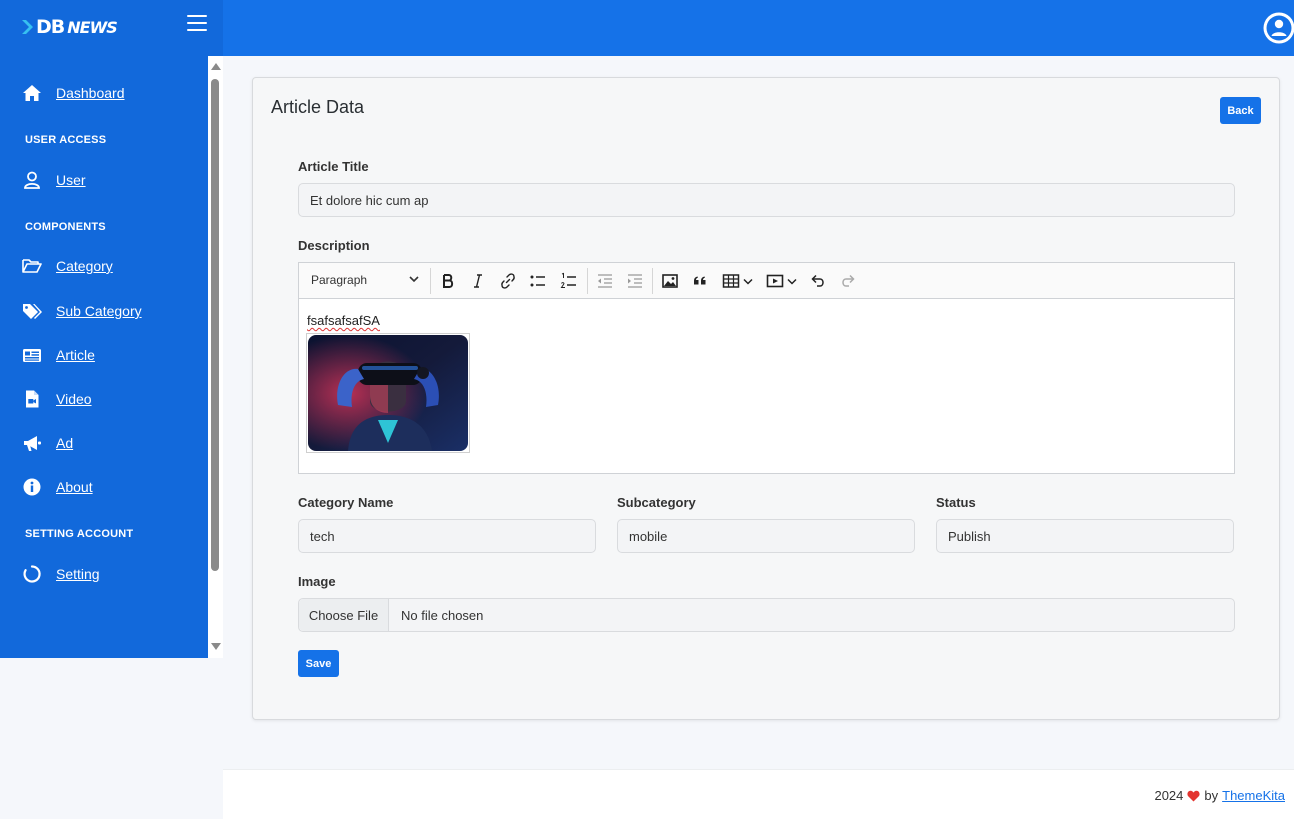 The image size is (1294, 819). I want to click on footer-by: by, so click(1211, 795).